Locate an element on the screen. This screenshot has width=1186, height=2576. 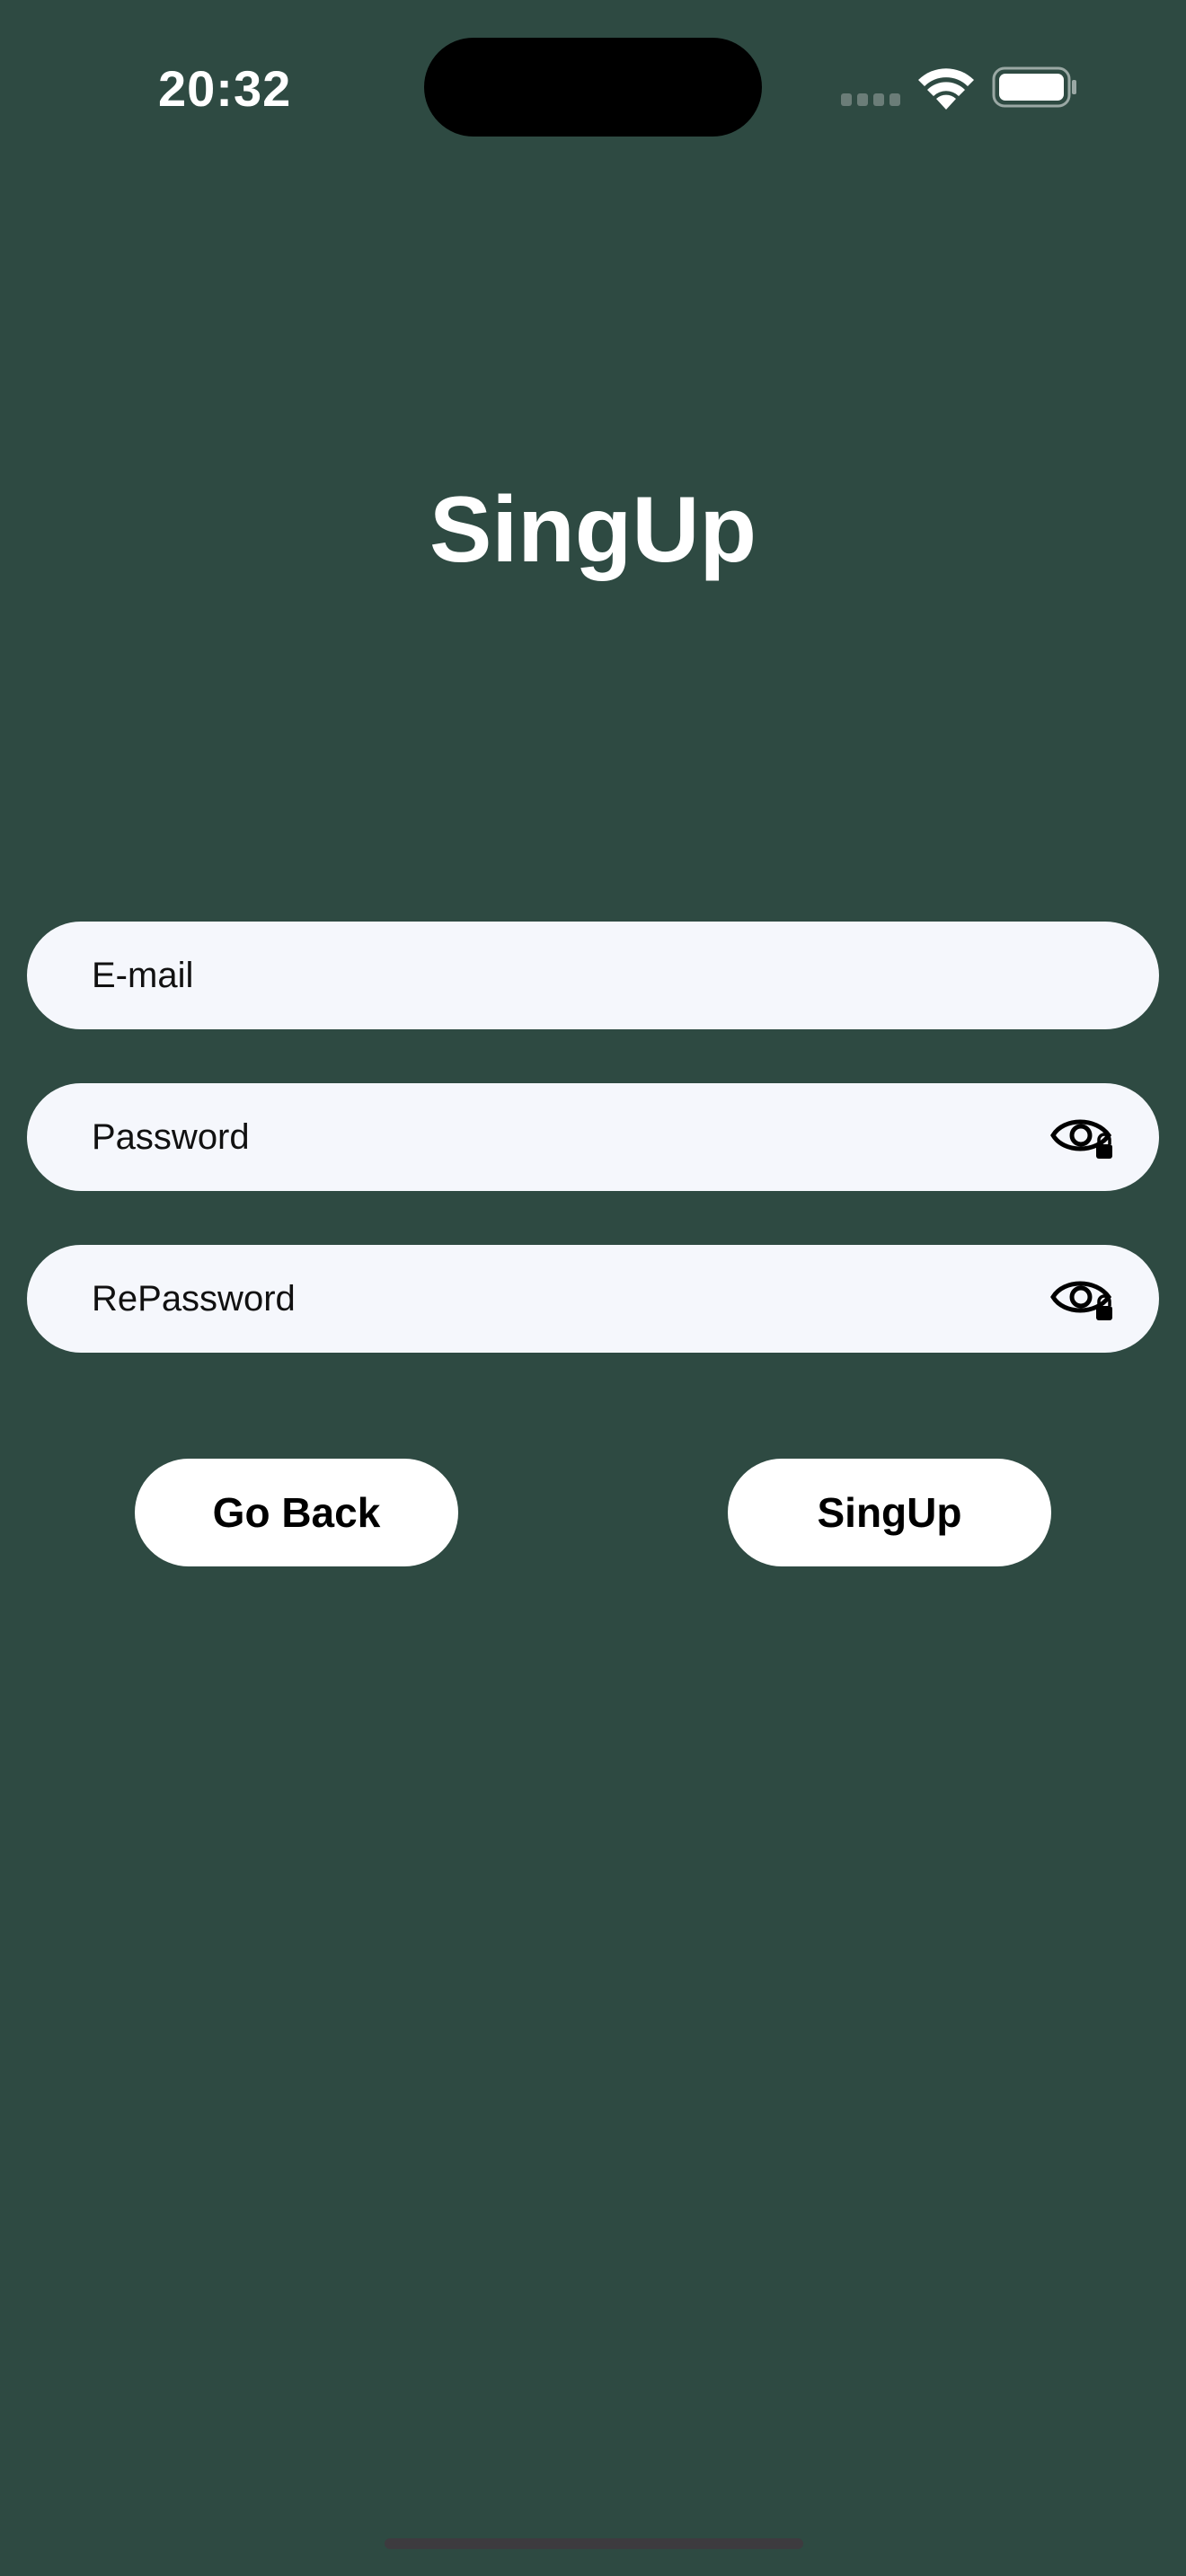
signup-button: SingUp is located at coordinates (889, 1512).